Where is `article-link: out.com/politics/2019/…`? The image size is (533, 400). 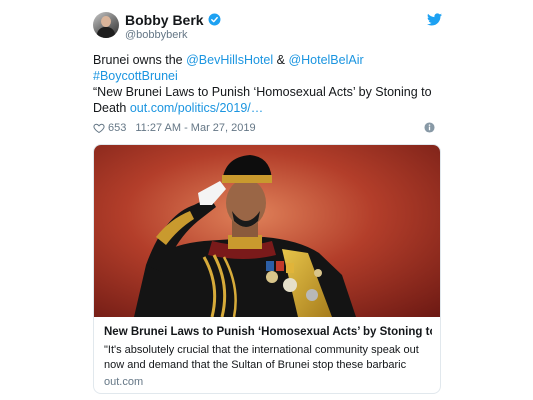 article-link: out.com/politics/2019/… is located at coordinates (196, 108).